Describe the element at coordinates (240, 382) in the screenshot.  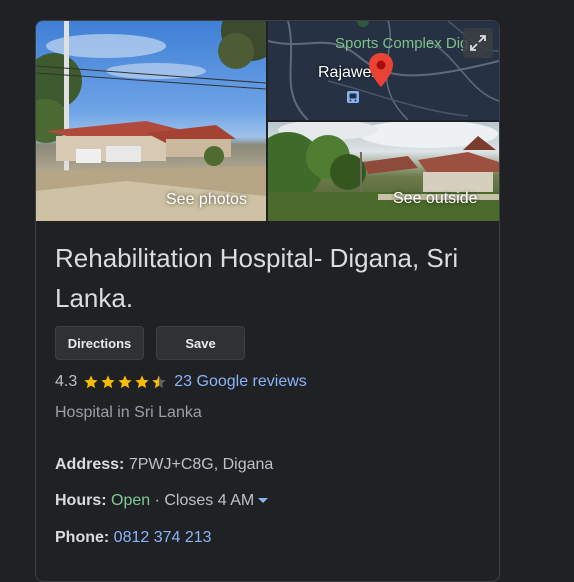
I see `reviews-link: 23 Google reviews` at that location.